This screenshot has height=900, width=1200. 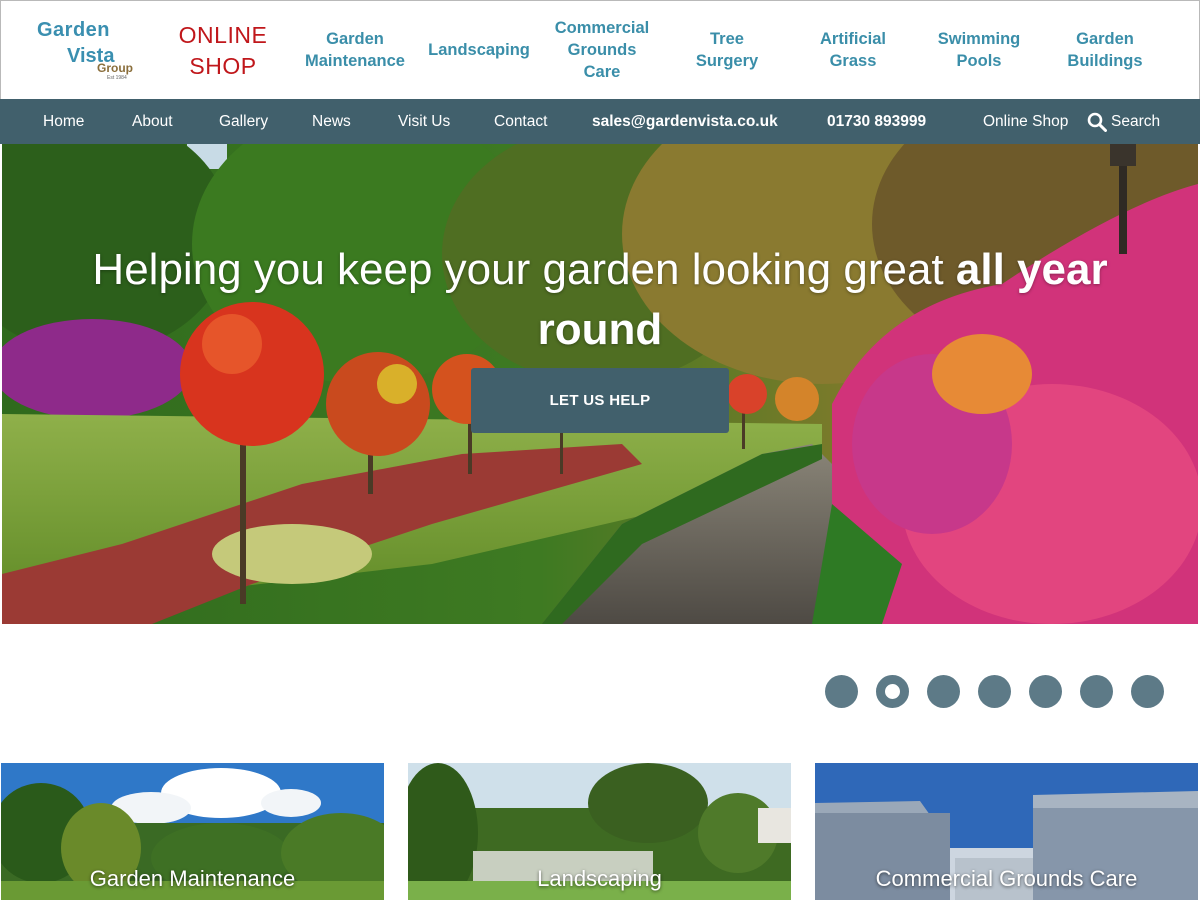 What do you see at coordinates (89, 50) in the screenshot?
I see `site-logo: Garden Vista Group Est 1984` at bounding box center [89, 50].